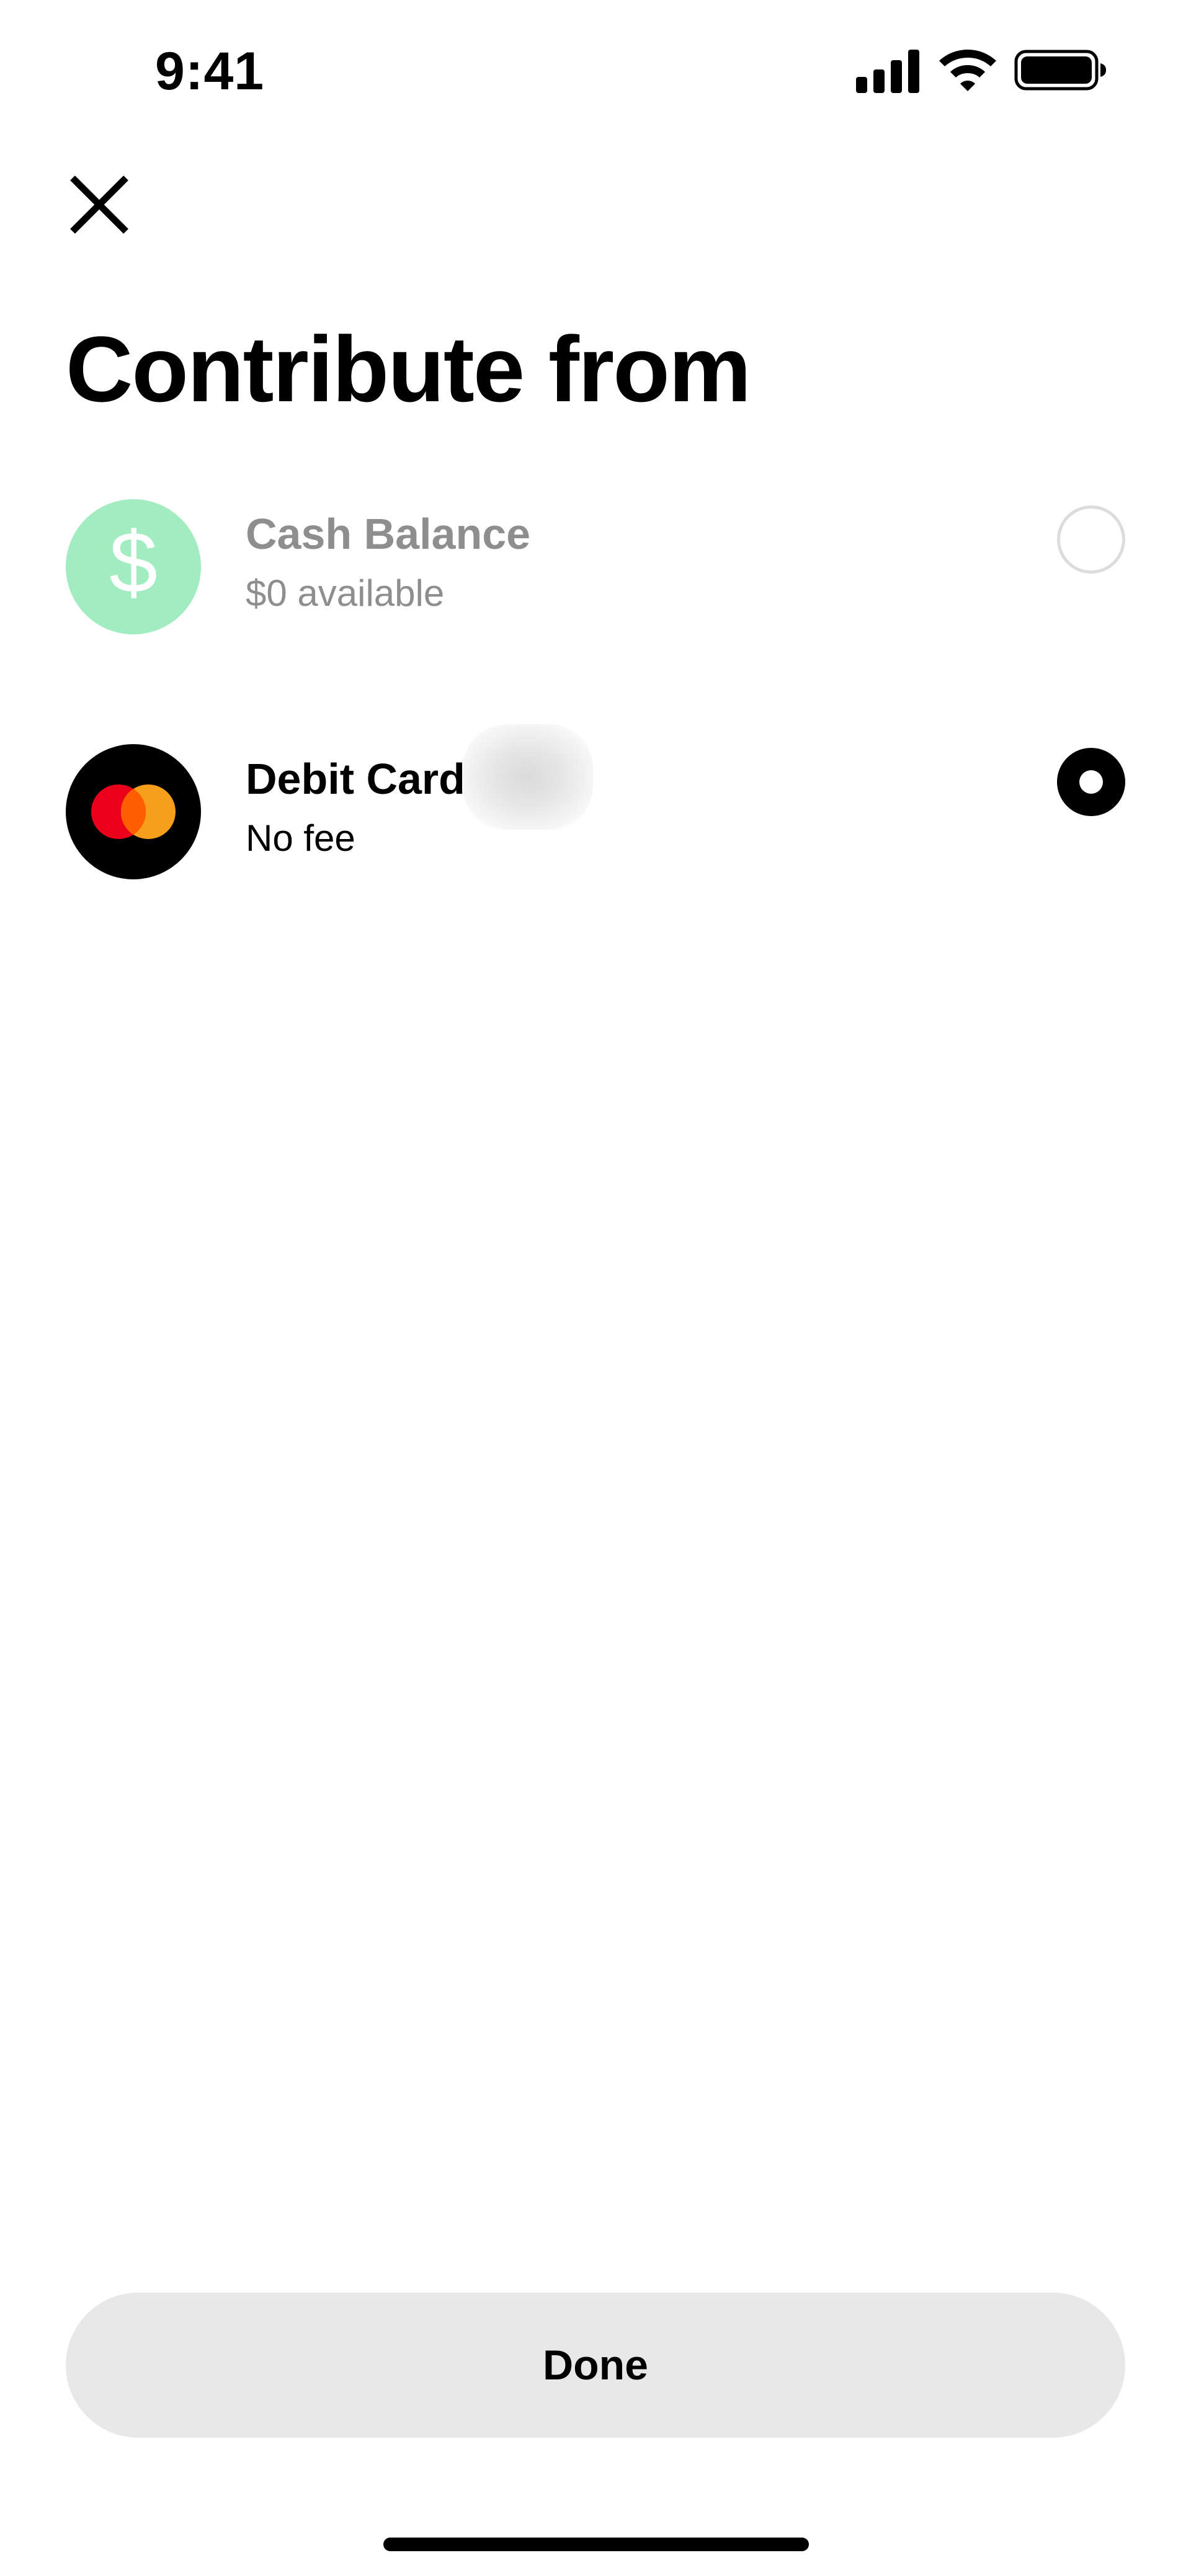 This screenshot has width=1191, height=2576. Describe the element at coordinates (356, 779) in the screenshot. I see `option-title: Debit Card` at that location.